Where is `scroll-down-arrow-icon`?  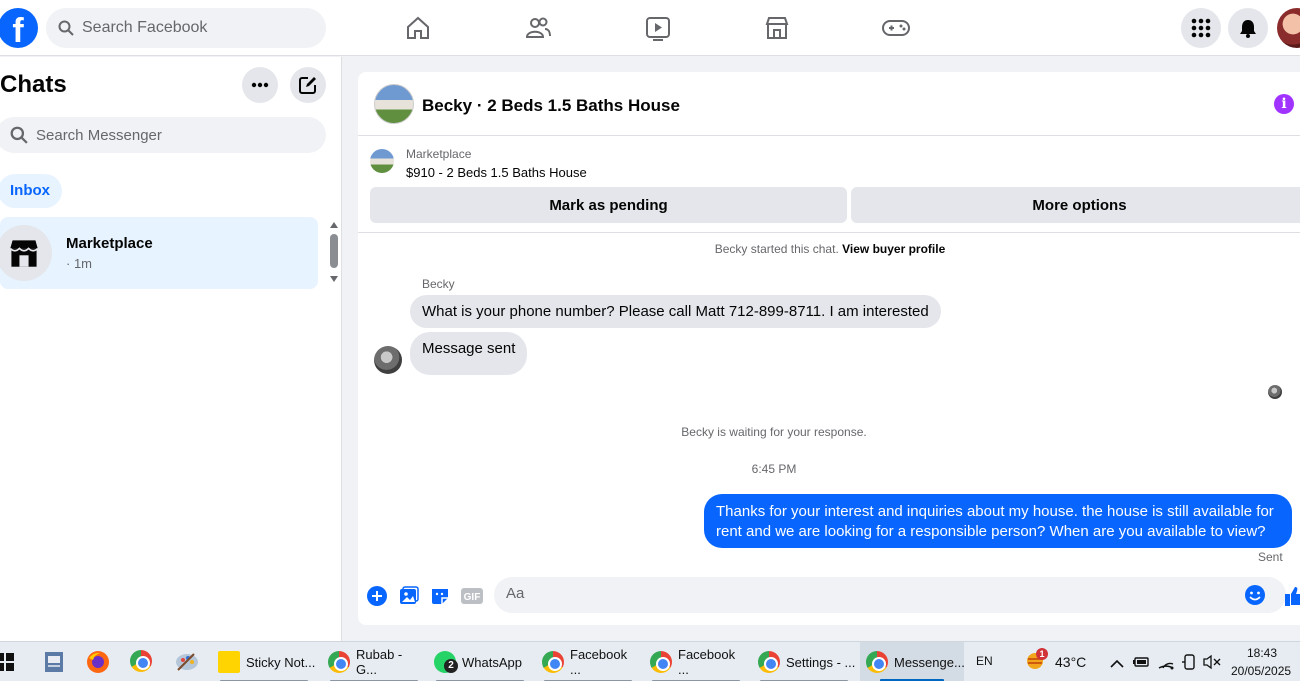 scroll-down-arrow-icon is located at coordinates (334, 279).